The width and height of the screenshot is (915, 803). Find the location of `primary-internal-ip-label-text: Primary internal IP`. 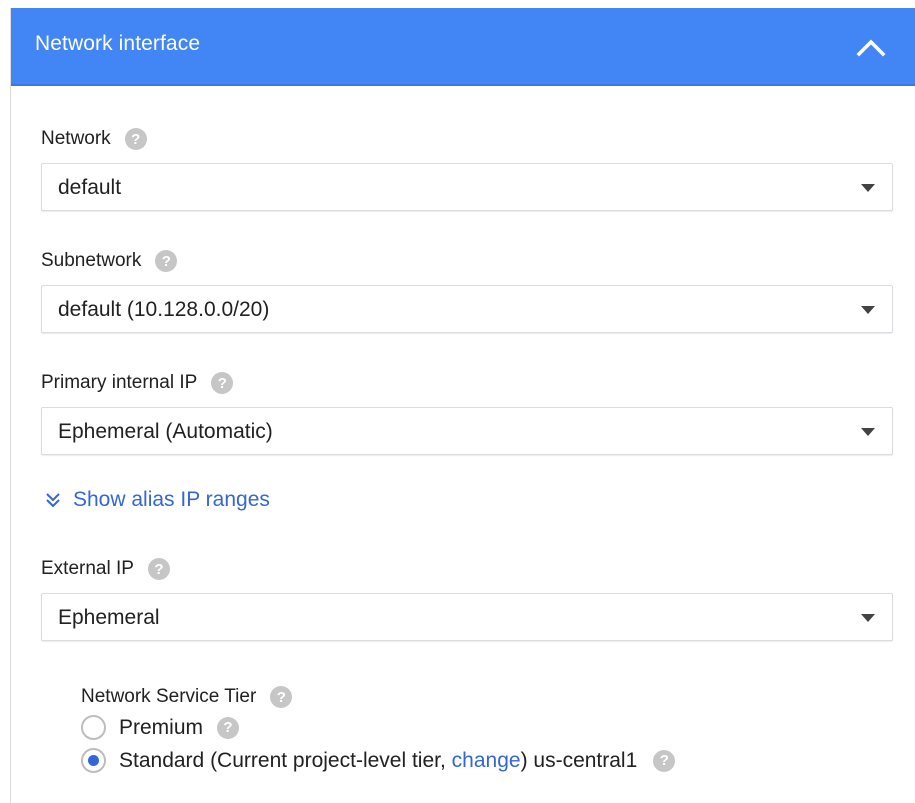

primary-internal-ip-label-text: Primary internal IP is located at coordinates (119, 382).